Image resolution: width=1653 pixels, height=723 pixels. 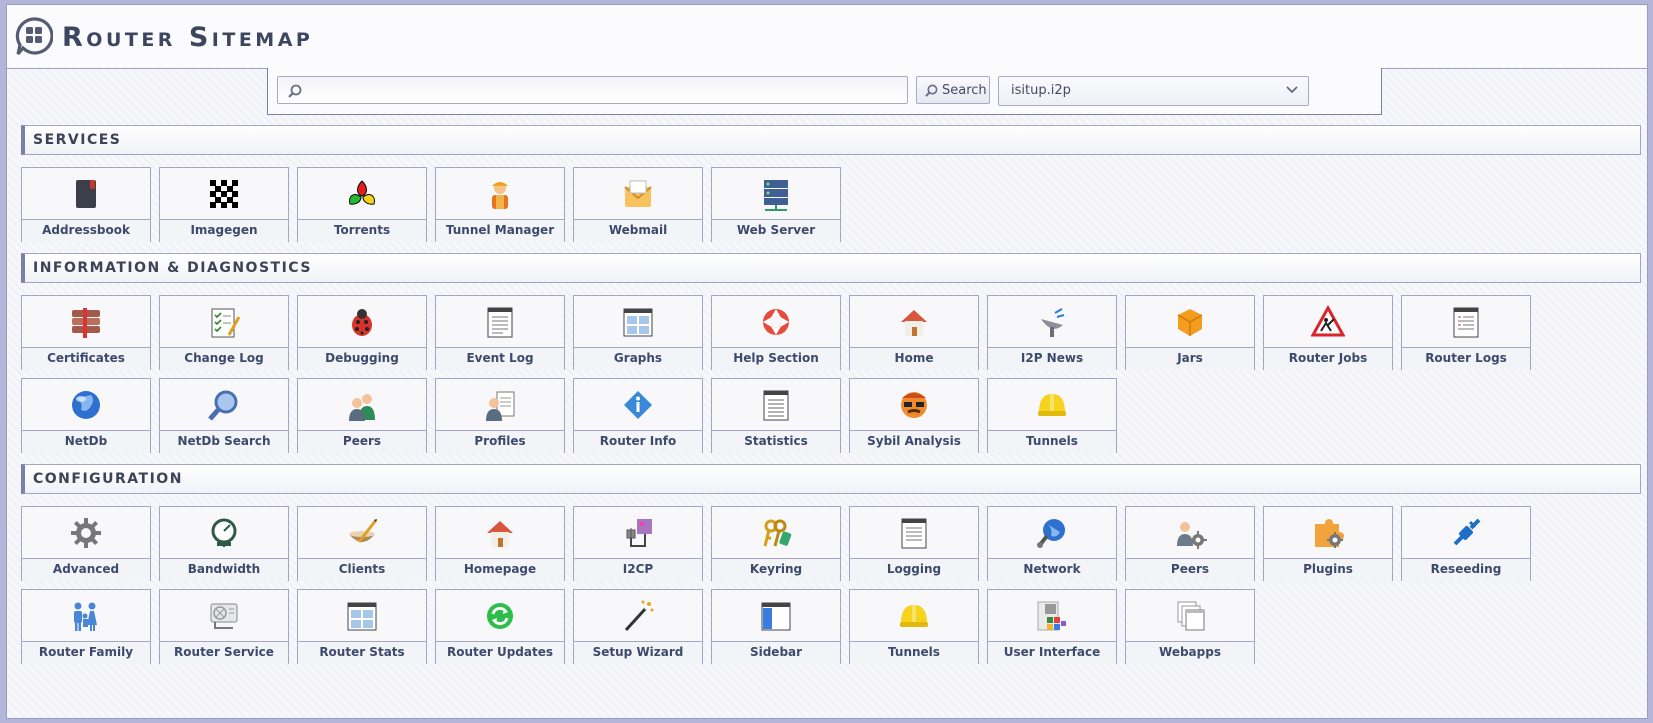 What do you see at coordinates (86, 615) in the screenshot?
I see `family-icon` at bounding box center [86, 615].